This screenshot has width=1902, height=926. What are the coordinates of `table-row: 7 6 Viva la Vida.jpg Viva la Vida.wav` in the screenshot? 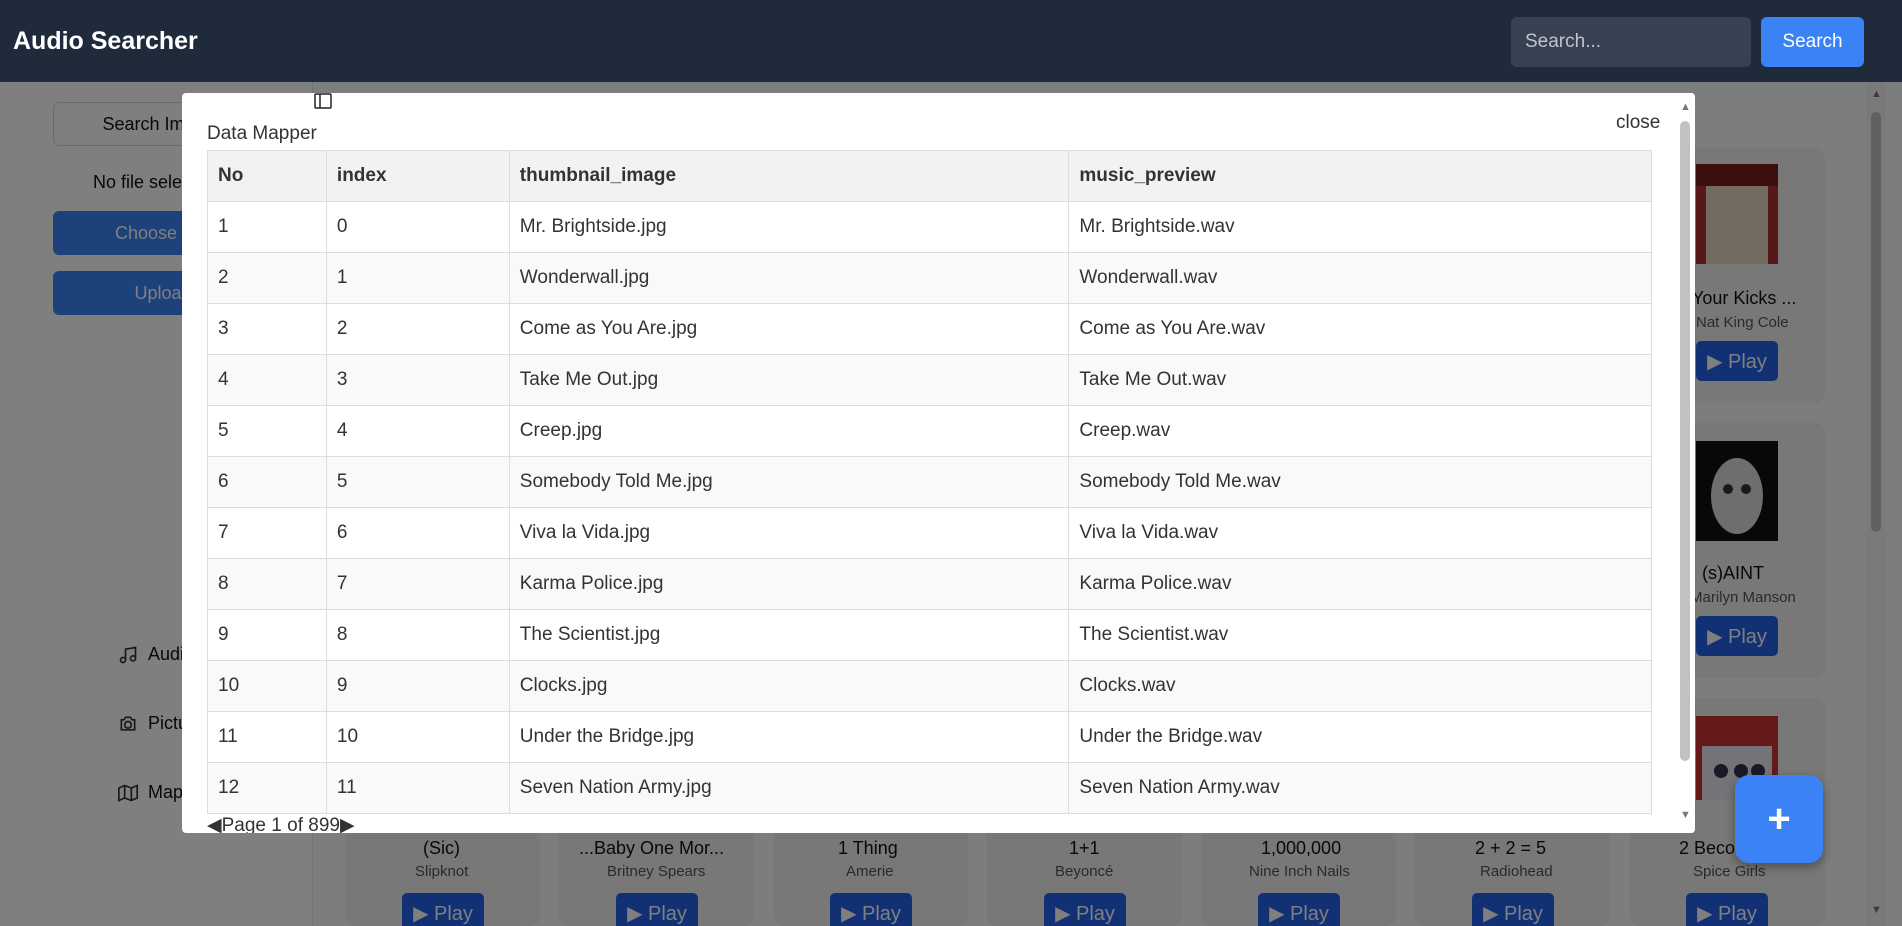 It's located at (929, 533).